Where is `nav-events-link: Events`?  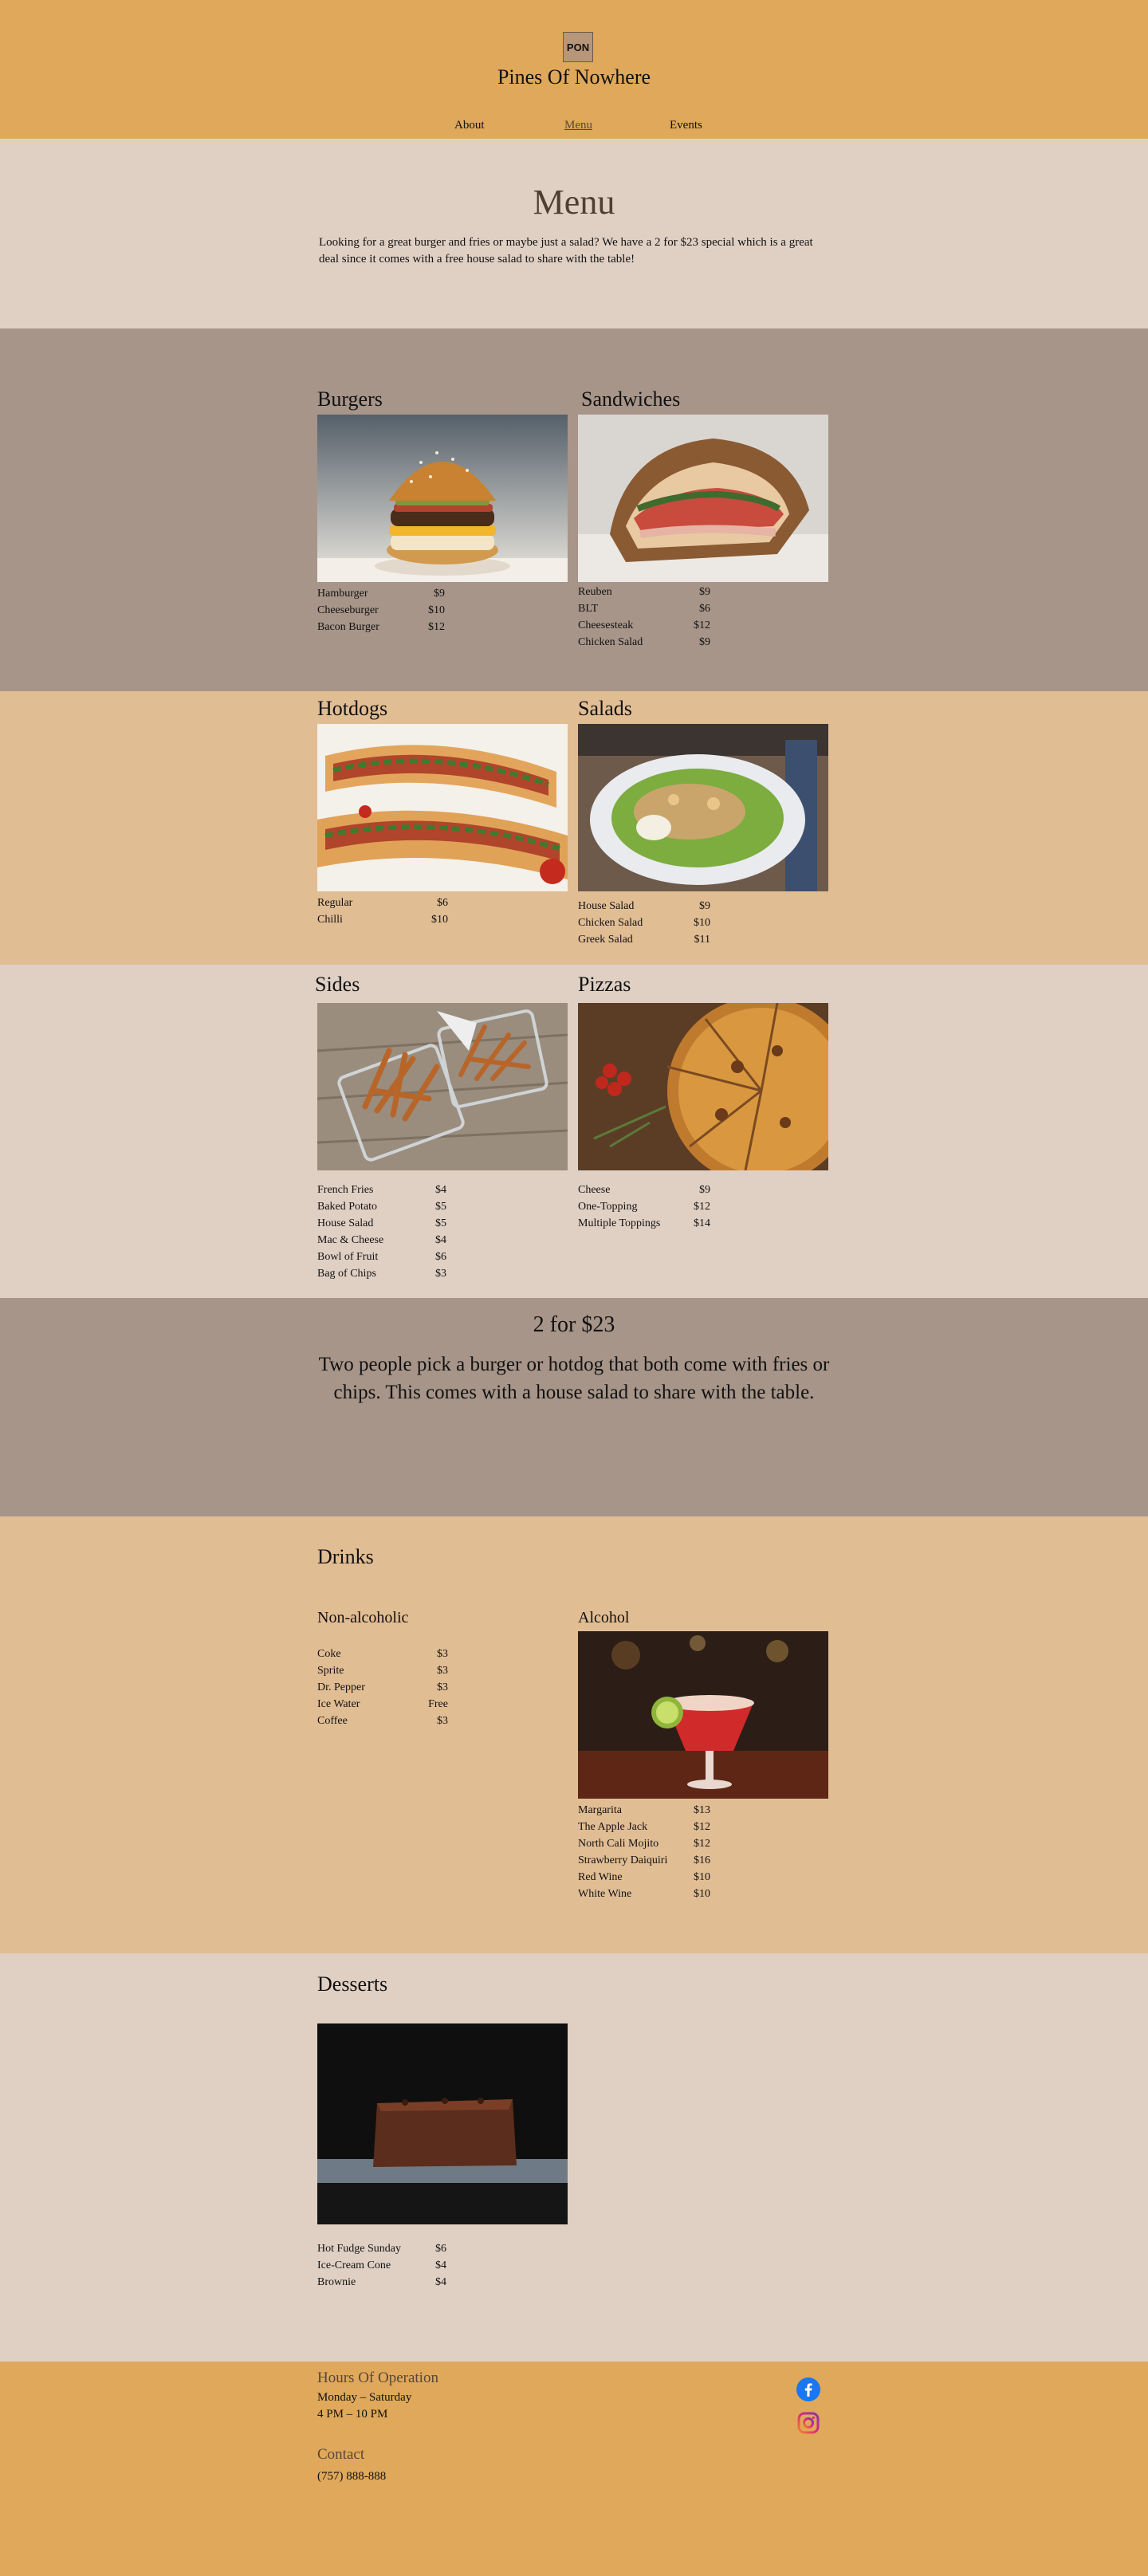 nav-events-link: Events is located at coordinates (686, 125).